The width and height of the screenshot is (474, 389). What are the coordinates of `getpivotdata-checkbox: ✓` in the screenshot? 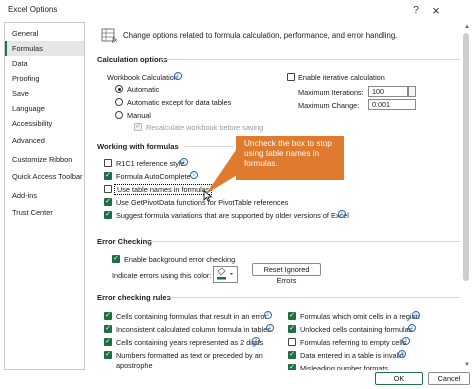 It's located at (108, 202).